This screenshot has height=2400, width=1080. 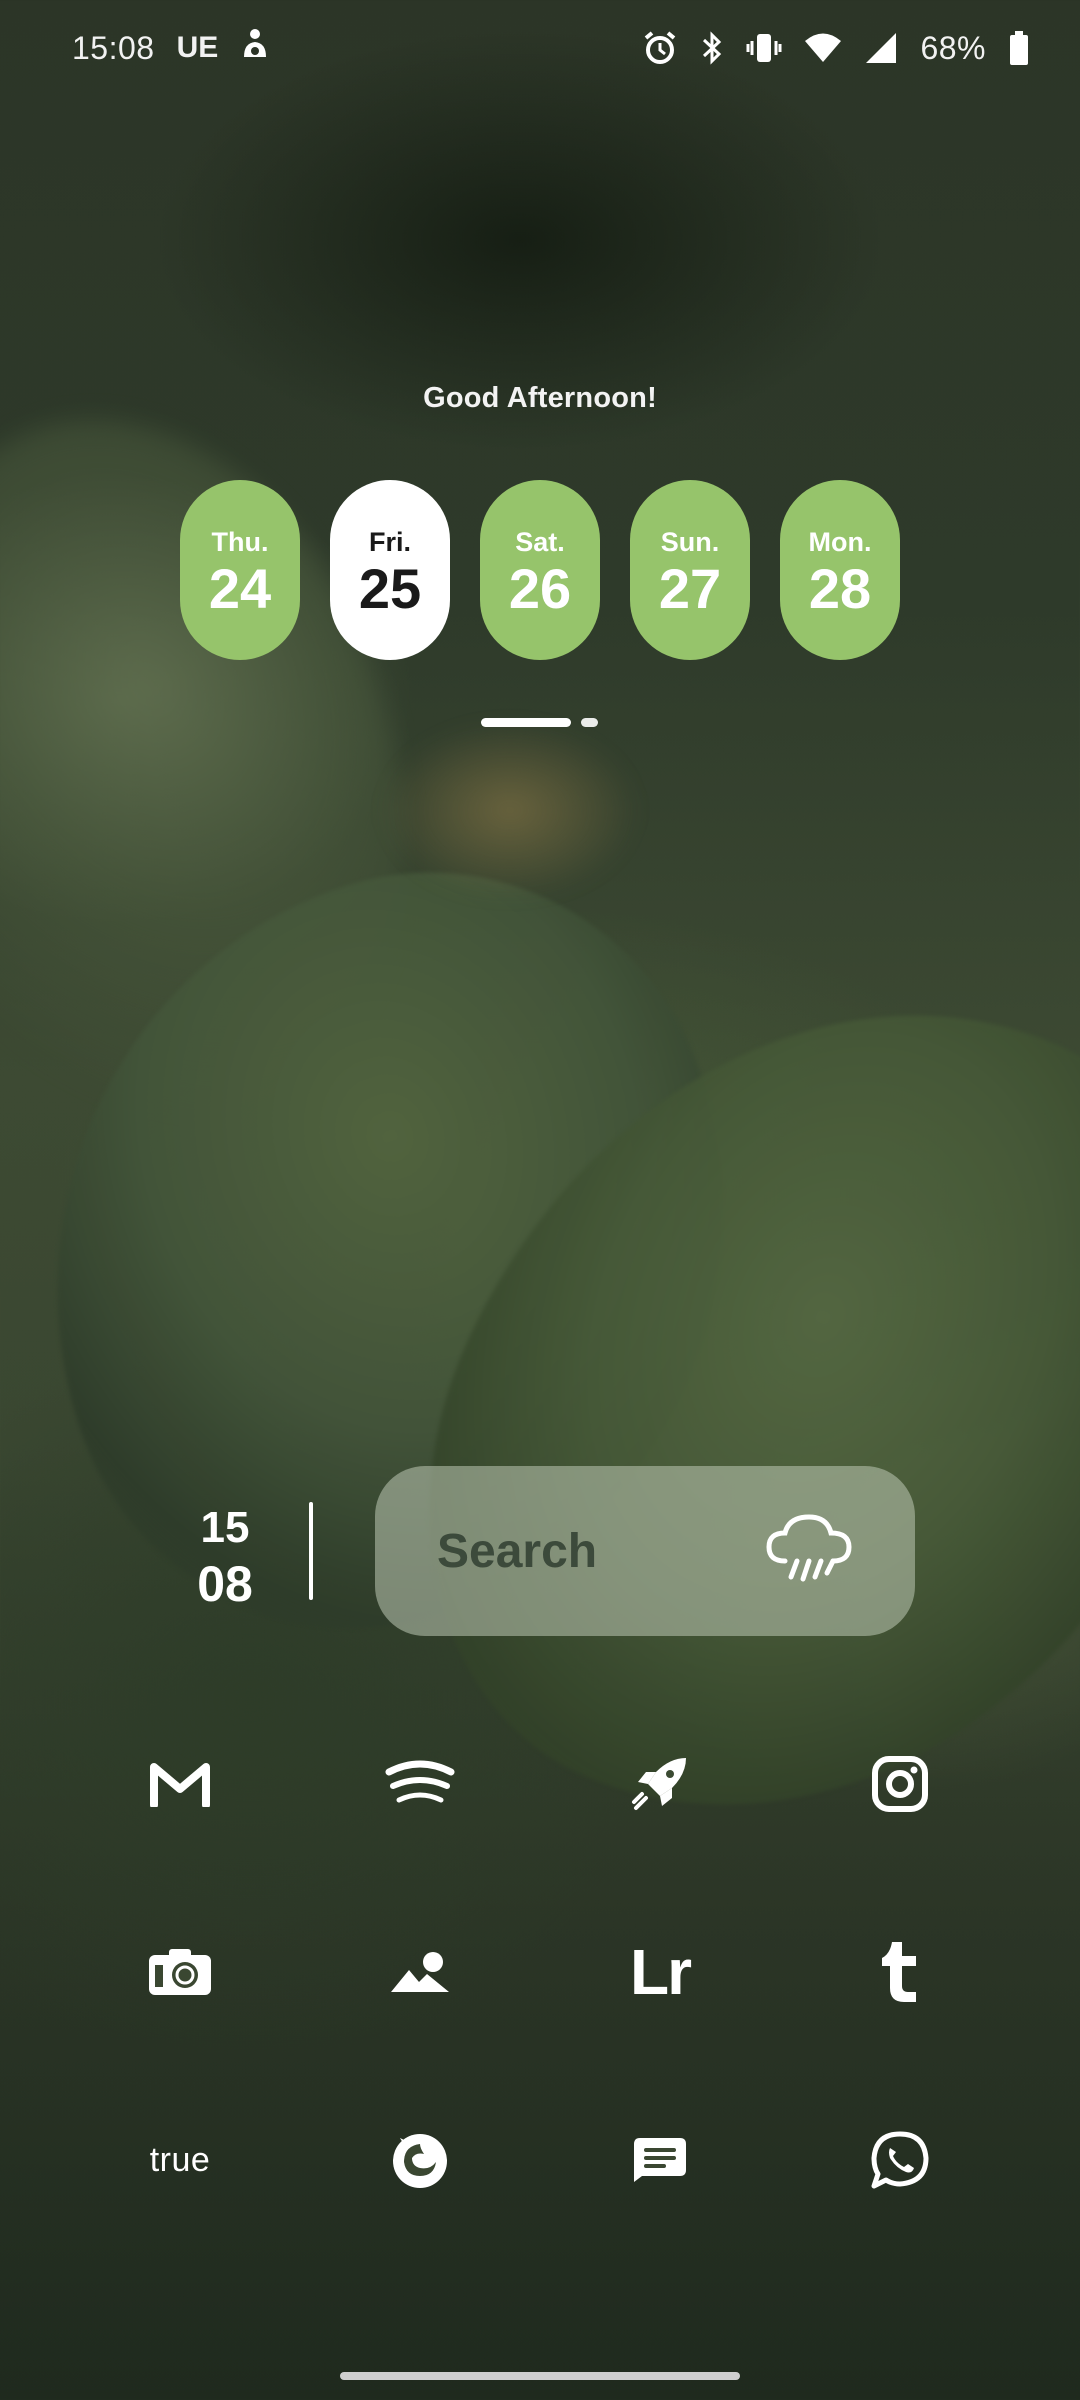 What do you see at coordinates (900, 2160) in the screenshot?
I see `whatsapp-icon` at bounding box center [900, 2160].